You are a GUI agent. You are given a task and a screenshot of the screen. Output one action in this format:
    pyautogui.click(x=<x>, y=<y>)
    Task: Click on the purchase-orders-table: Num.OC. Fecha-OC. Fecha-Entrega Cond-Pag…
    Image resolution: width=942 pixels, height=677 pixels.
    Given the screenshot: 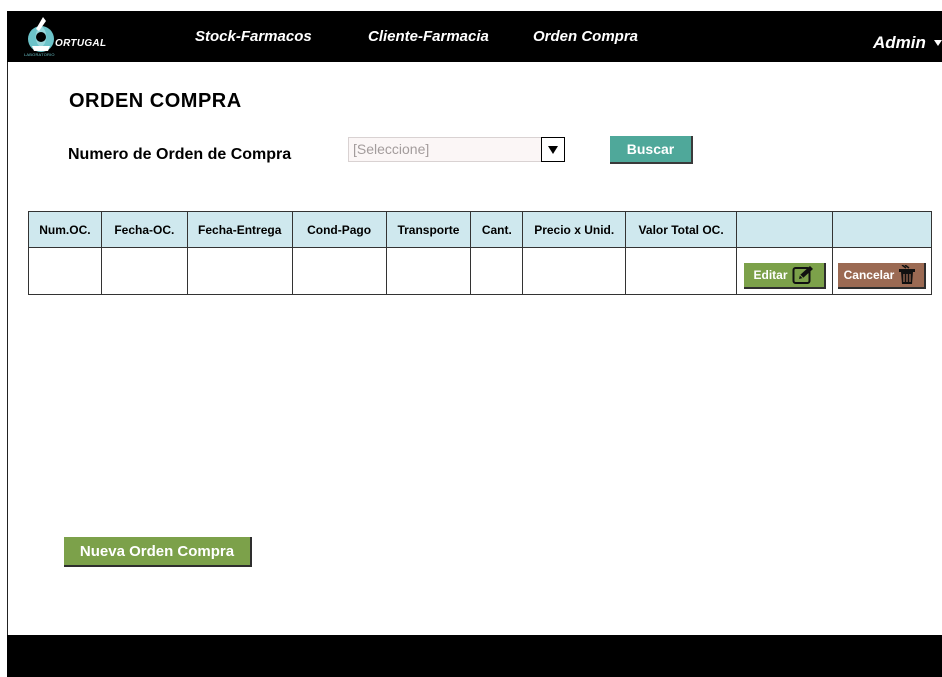 What is the action you would take?
    pyautogui.click(x=480, y=253)
    